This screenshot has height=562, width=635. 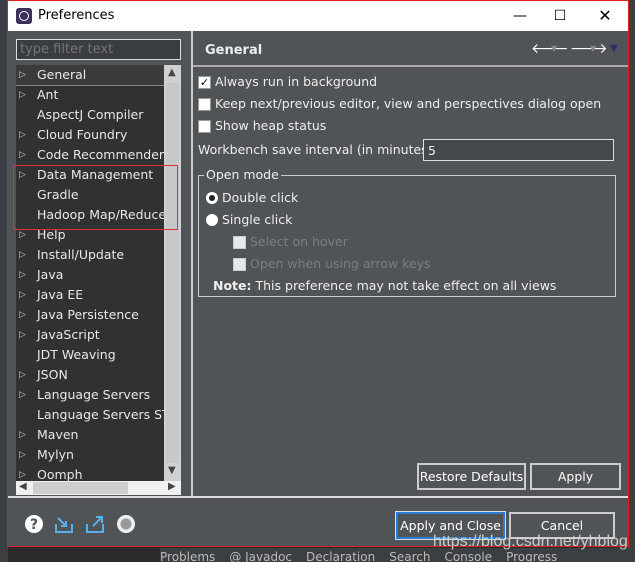 I want to click on tree-item: ▷ Ant, so click(x=90, y=95).